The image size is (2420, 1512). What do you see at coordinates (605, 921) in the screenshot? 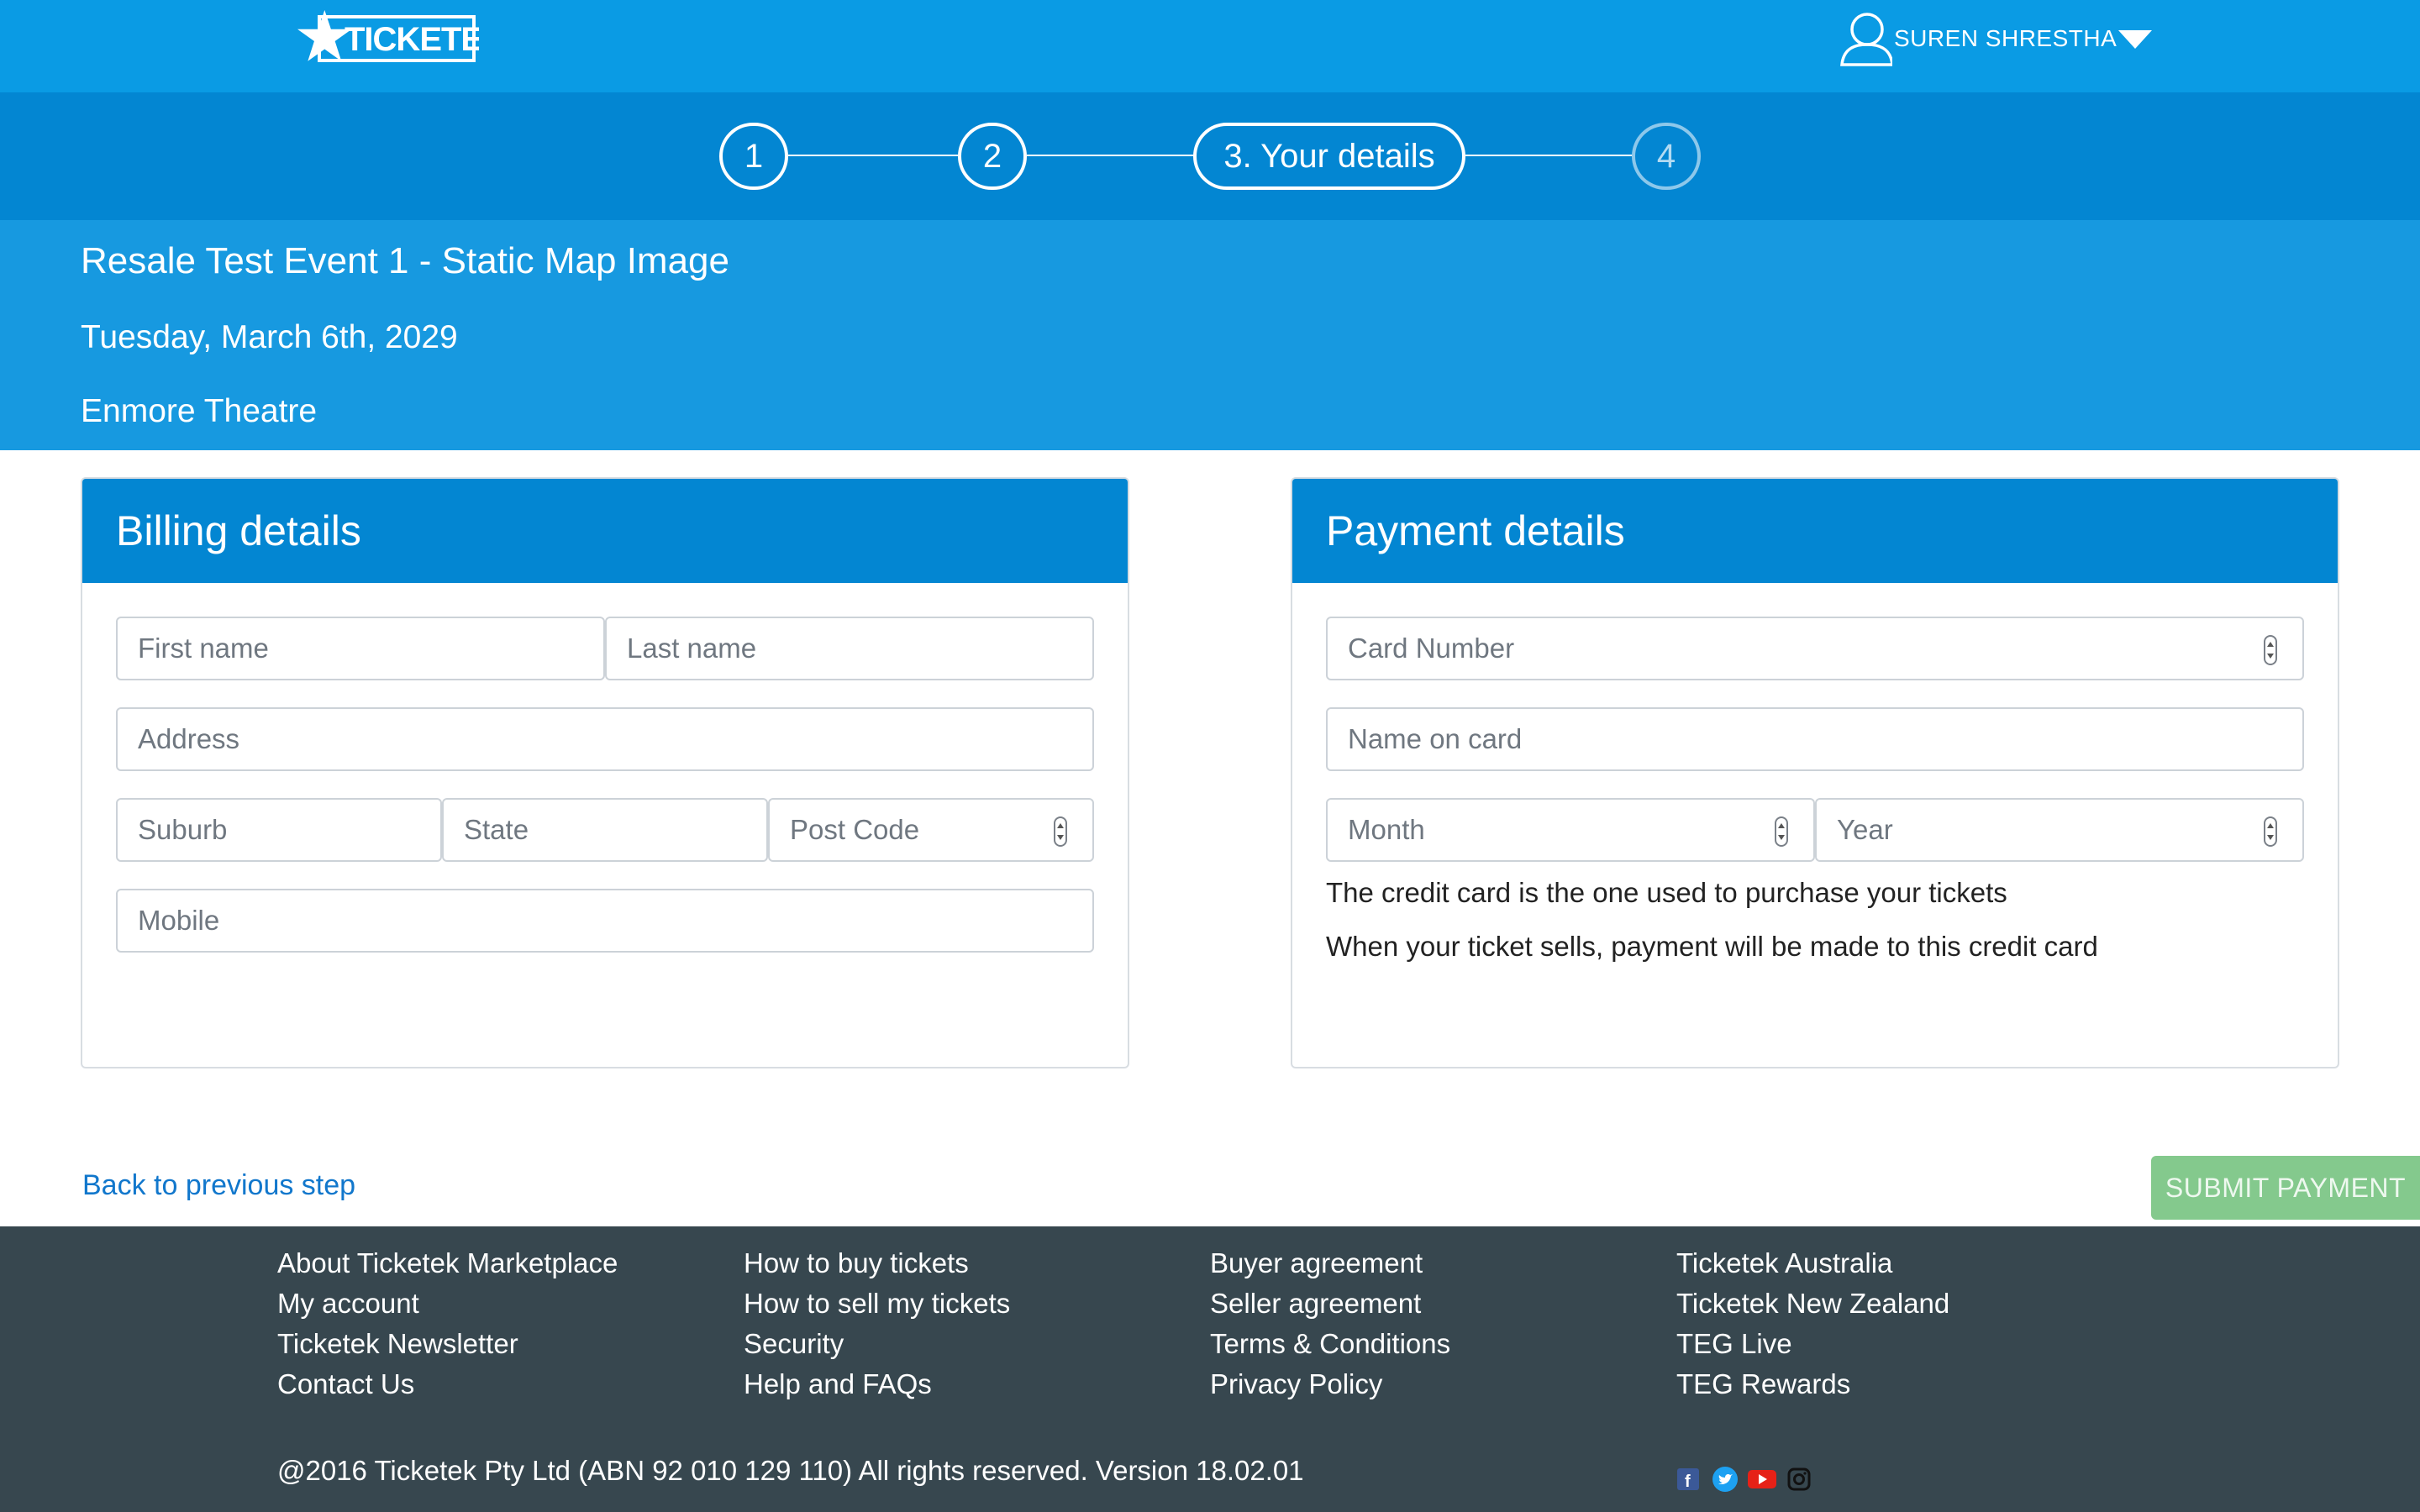
I see `mobile-input: Mobile` at bounding box center [605, 921].